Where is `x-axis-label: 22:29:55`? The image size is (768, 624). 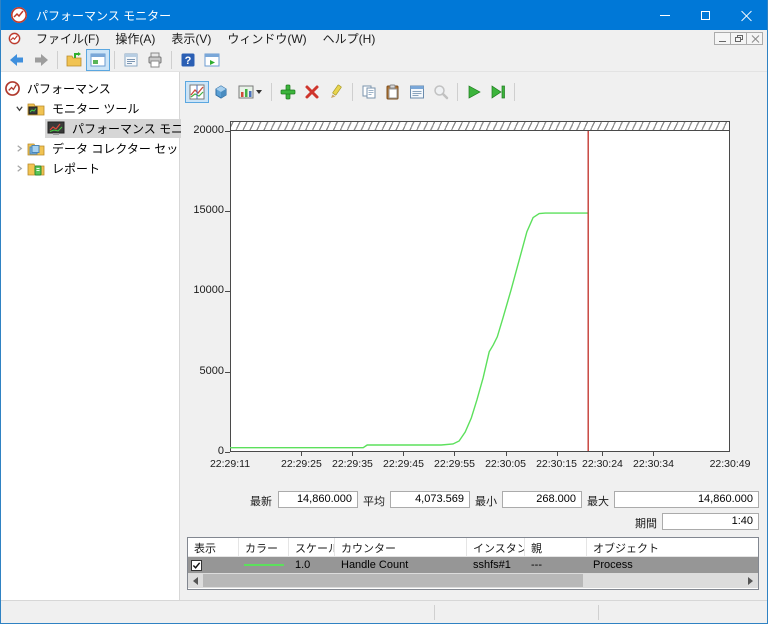 x-axis-label: 22:29:55 is located at coordinates (454, 464).